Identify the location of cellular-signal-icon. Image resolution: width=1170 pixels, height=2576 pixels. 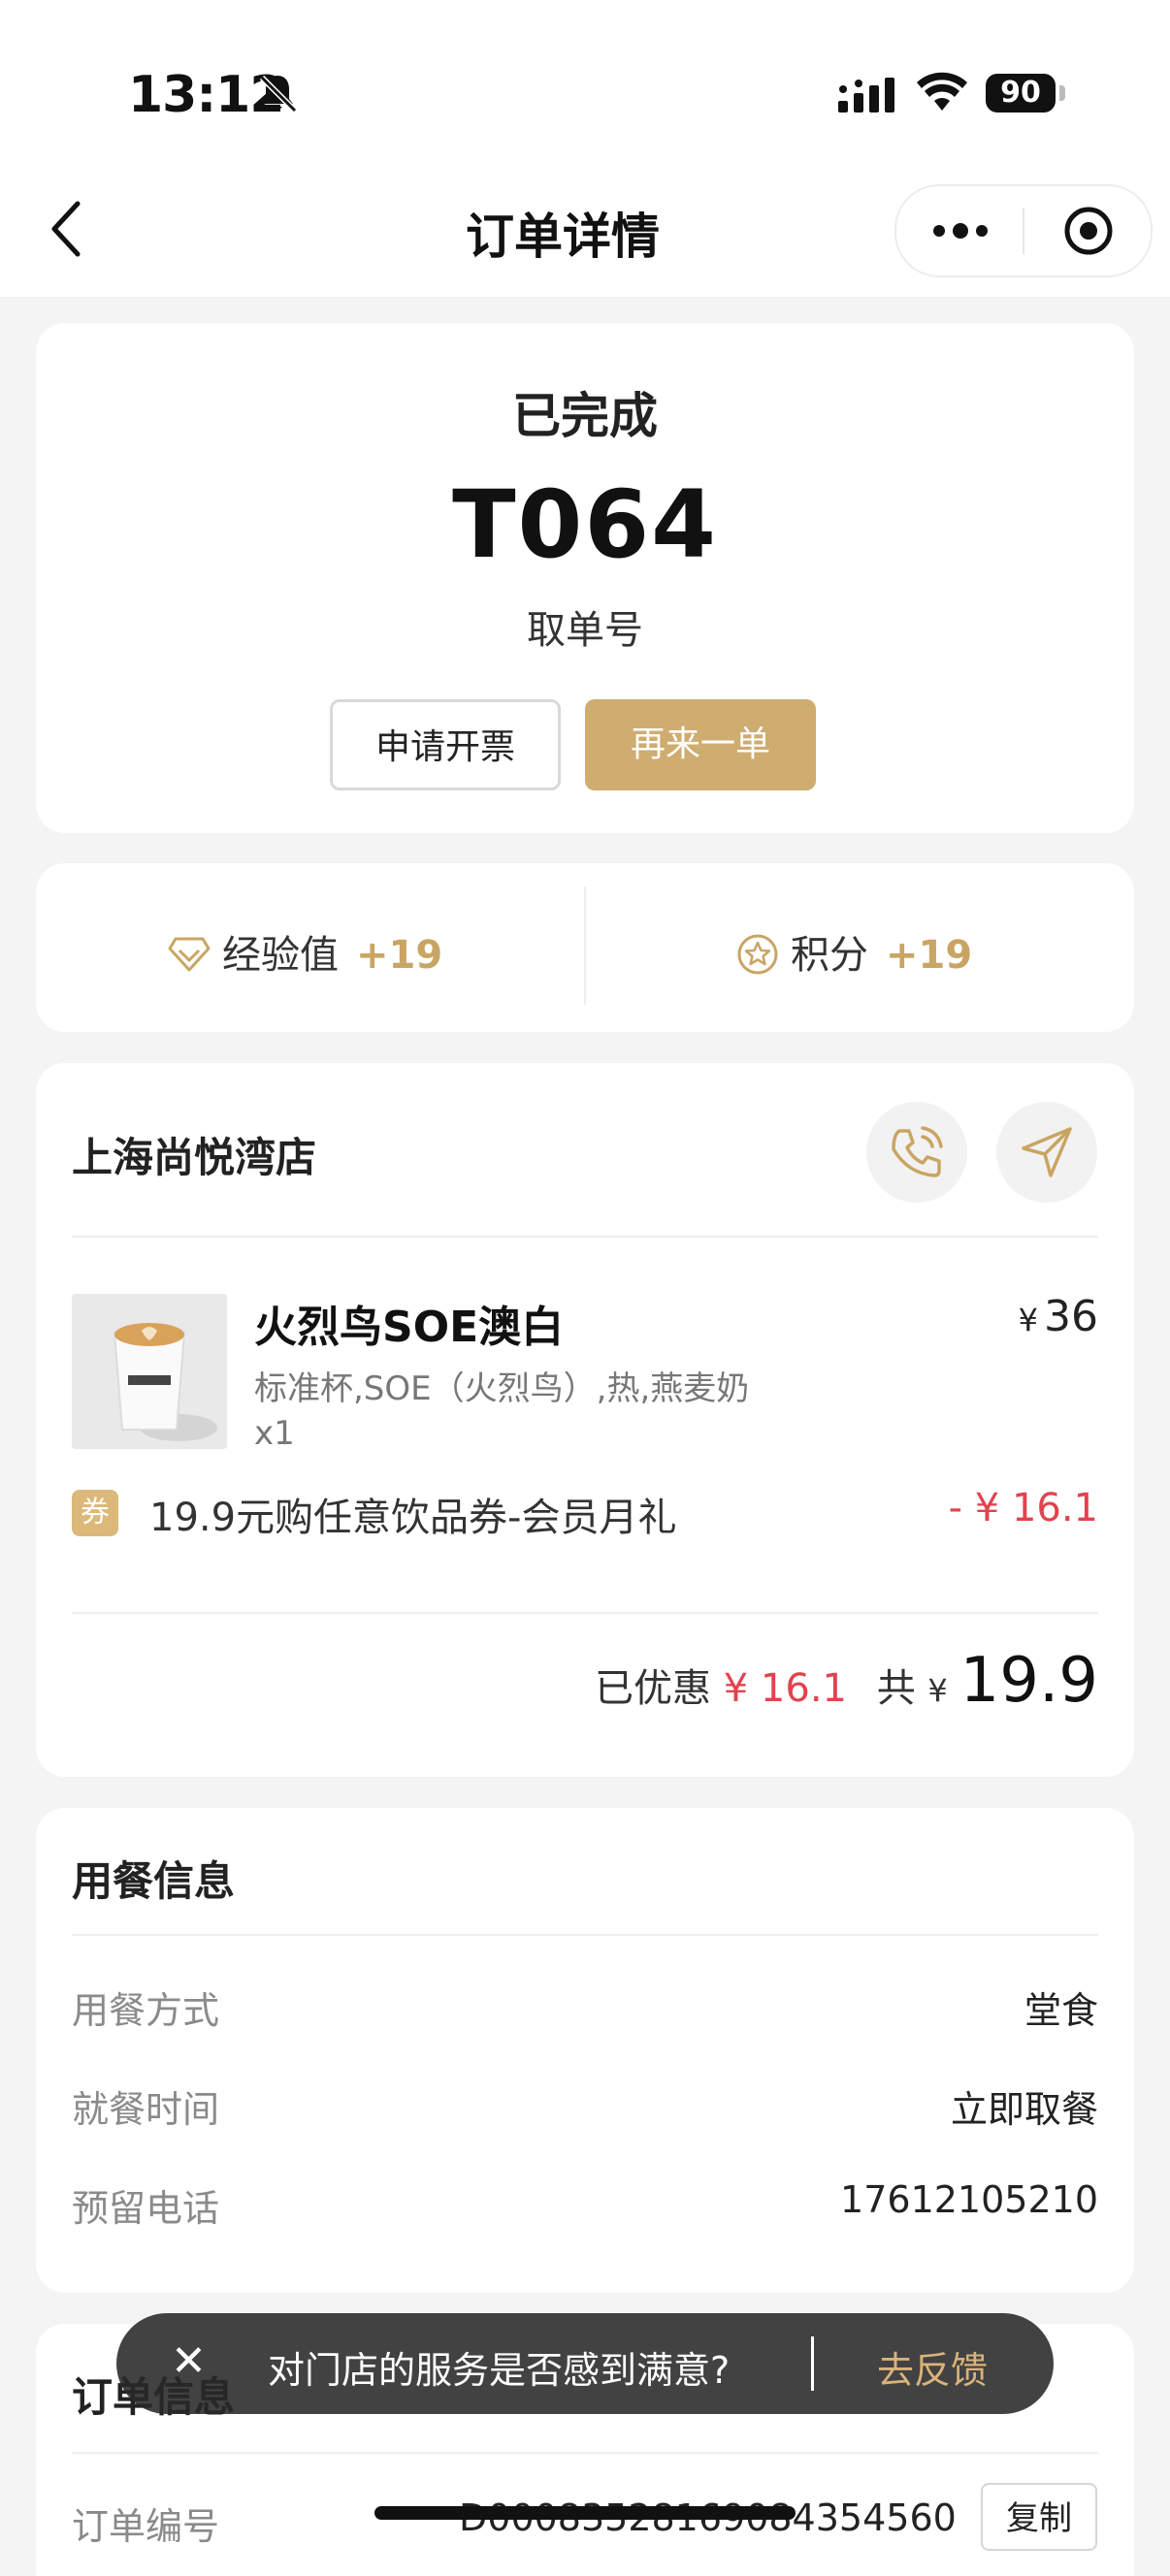
(869, 97).